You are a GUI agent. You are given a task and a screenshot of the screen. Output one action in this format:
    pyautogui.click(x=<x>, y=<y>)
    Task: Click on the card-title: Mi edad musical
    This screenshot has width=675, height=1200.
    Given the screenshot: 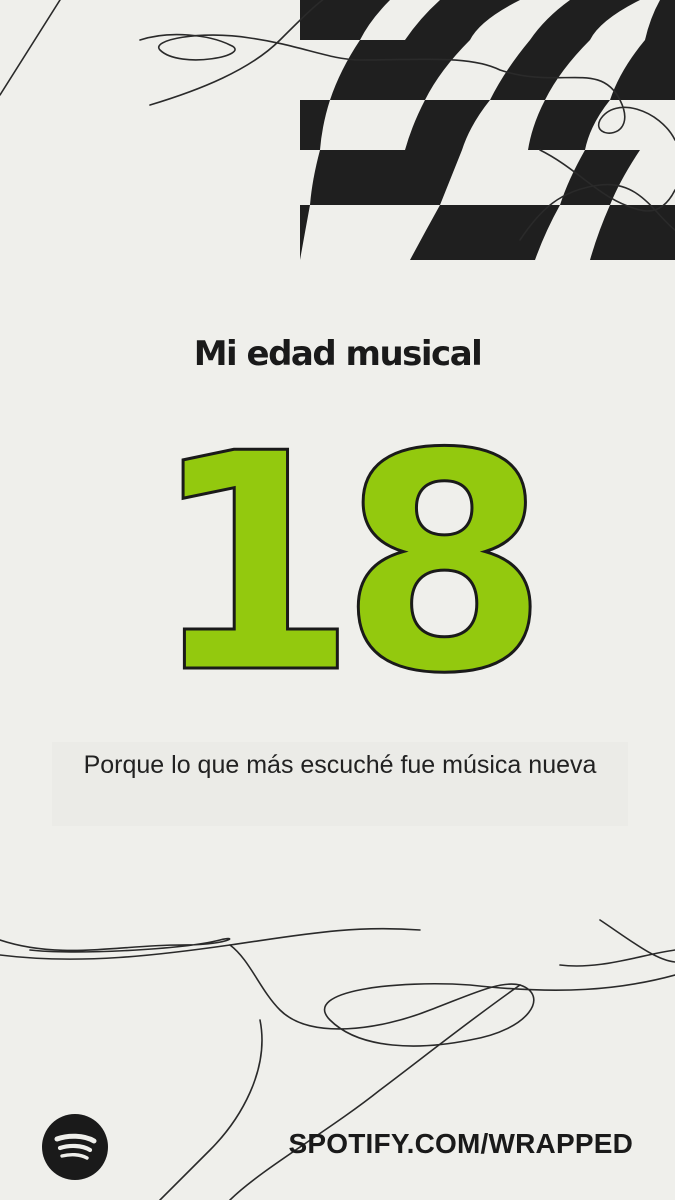 What is the action you would take?
    pyautogui.click(x=338, y=354)
    